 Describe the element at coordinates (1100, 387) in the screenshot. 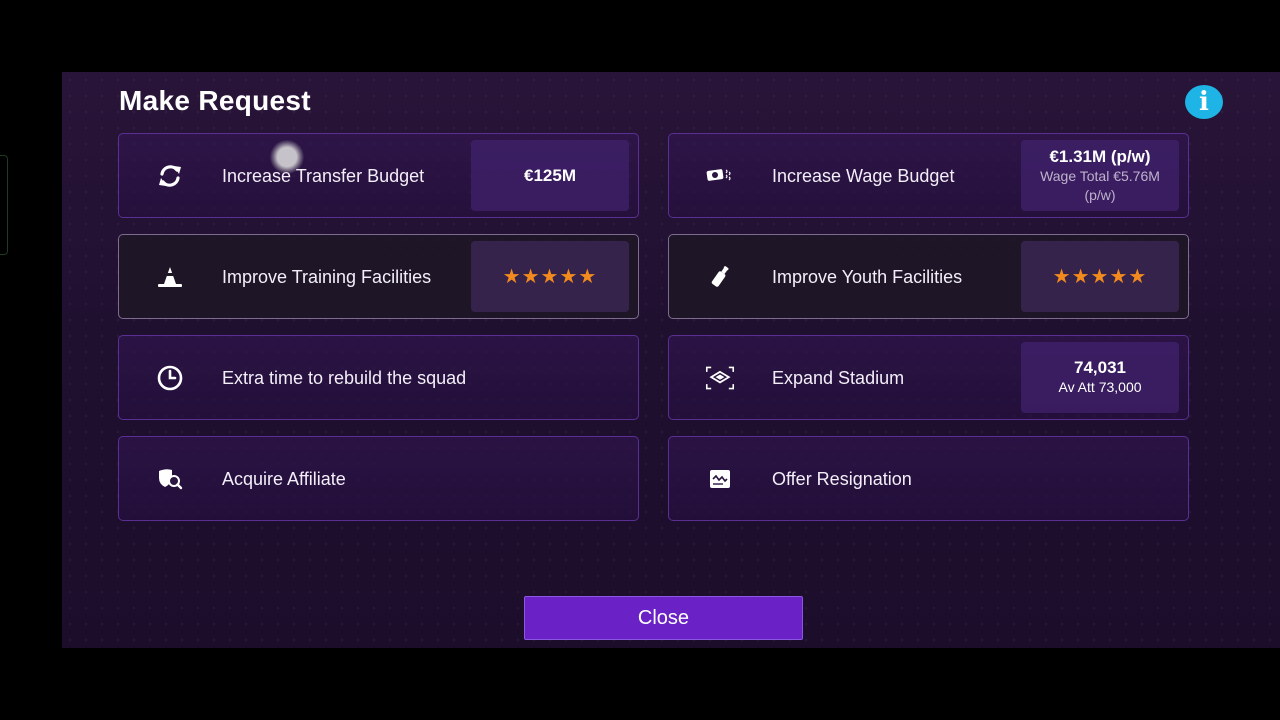

I see `value-sub: Av Att 73,000` at that location.